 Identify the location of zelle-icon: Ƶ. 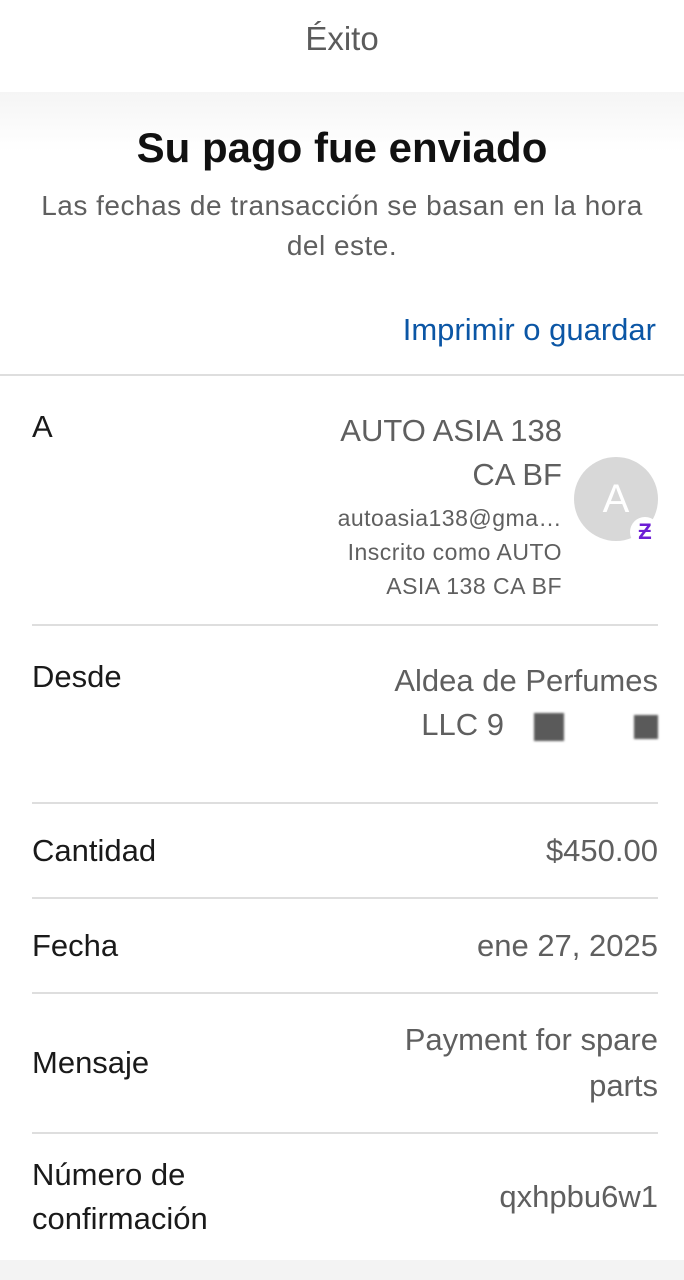
(645, 532).